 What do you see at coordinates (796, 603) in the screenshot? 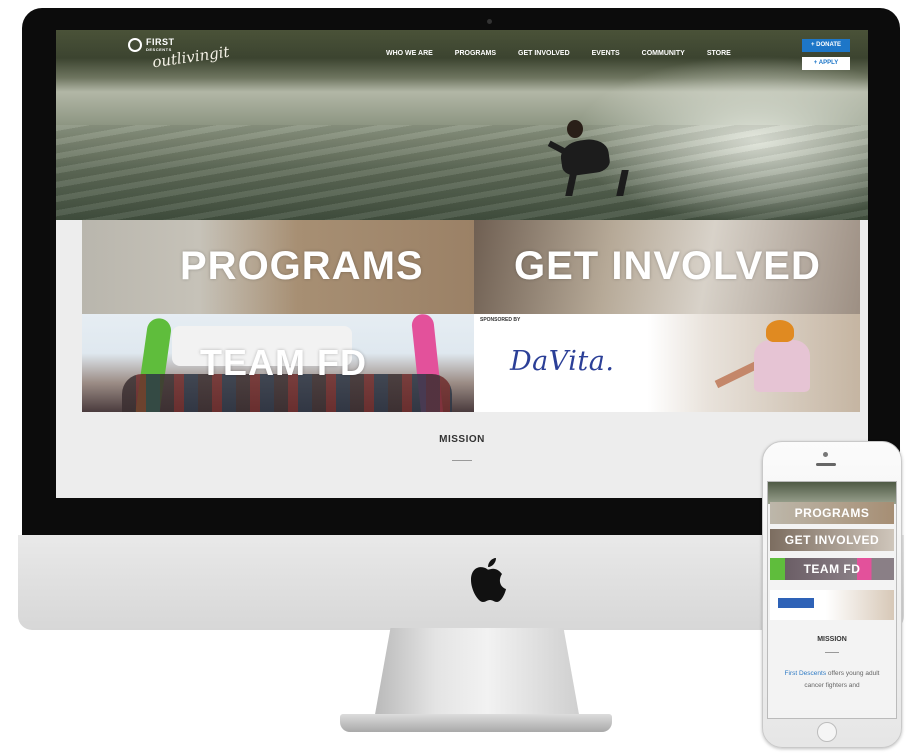
I see `mobile-sponsor-logo` at bounding box center [796, 603].